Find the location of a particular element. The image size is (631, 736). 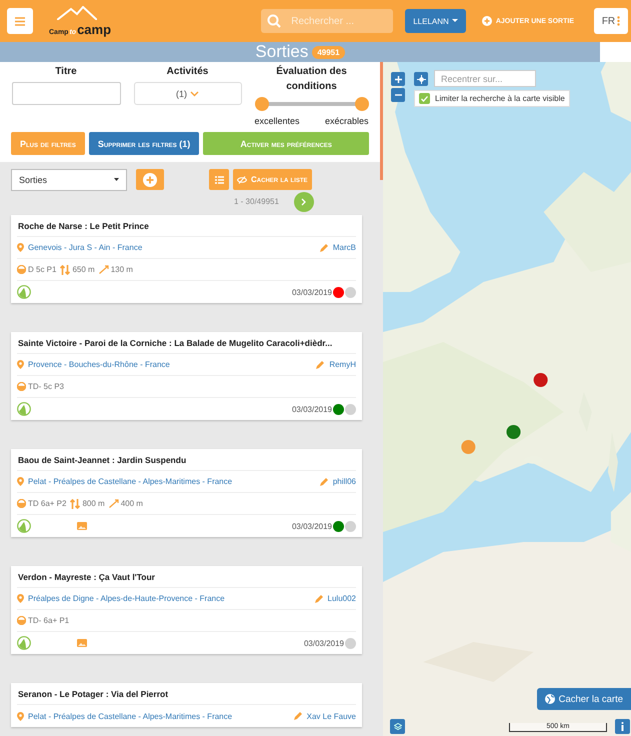

outing-card: Baou de Saint-Jeannet : Jardin Suspendu Pelat - Préalpes de Castellane - Alpes-Maritimes - France phill06 TD 6a+ P2 800 m 400 m 03/03/2019 is located at coordinates (186, 493).